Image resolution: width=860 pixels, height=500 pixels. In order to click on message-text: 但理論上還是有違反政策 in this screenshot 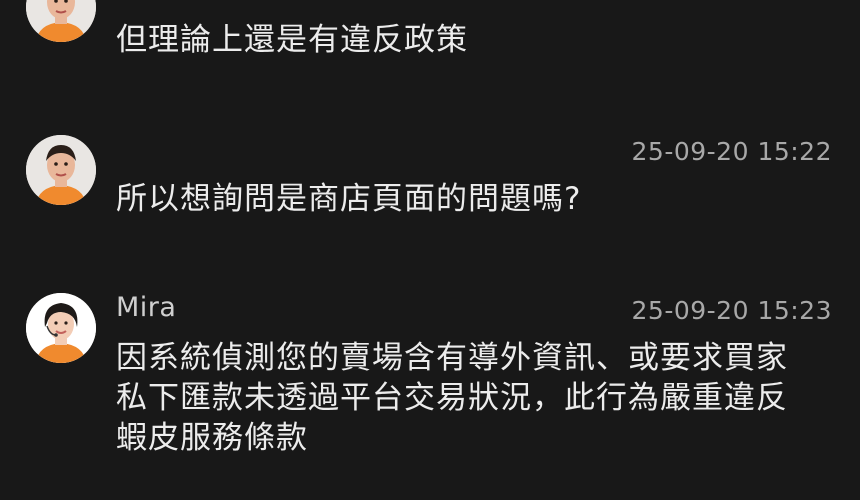, I will do `click(292, 40)`.